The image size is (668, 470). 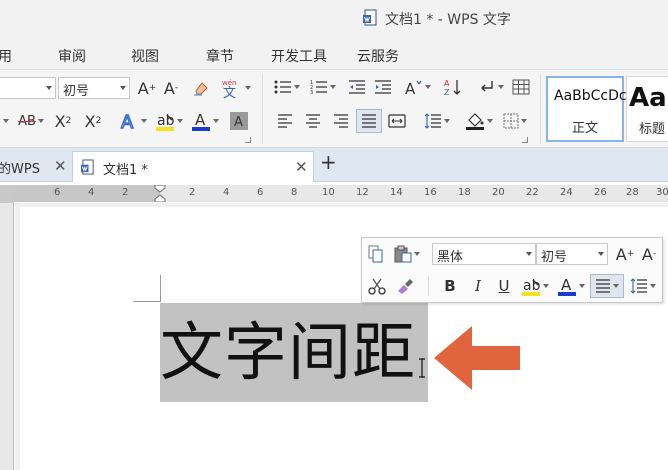 What do you see at coordinates (525, 140) in the screenshot?
I see `paragraph-dialog-launcher` at bounding box center [525, 140].